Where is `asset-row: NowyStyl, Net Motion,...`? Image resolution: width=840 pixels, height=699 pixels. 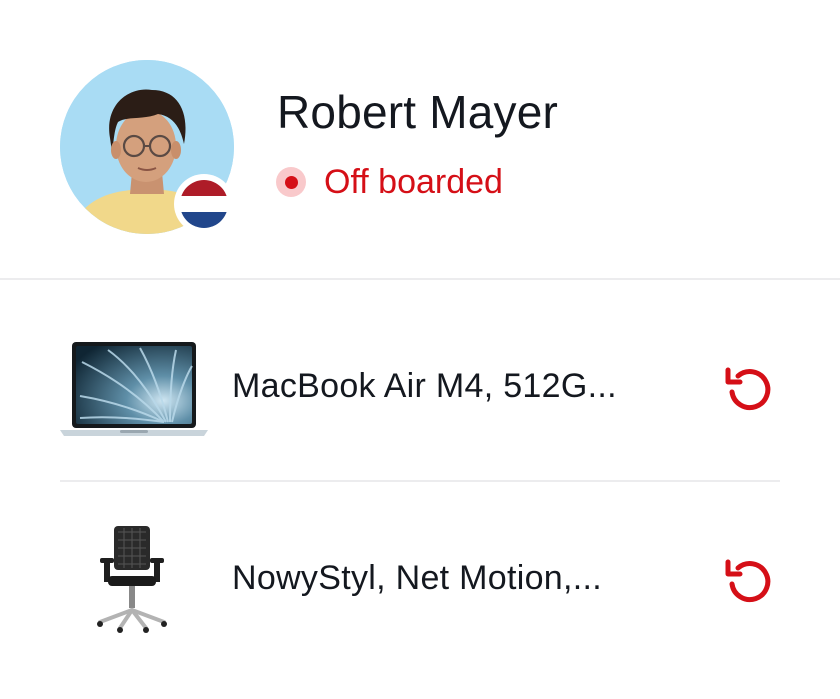 asset-row: NowyStyl, Net Motion,... is located at coordinates (420, 578).